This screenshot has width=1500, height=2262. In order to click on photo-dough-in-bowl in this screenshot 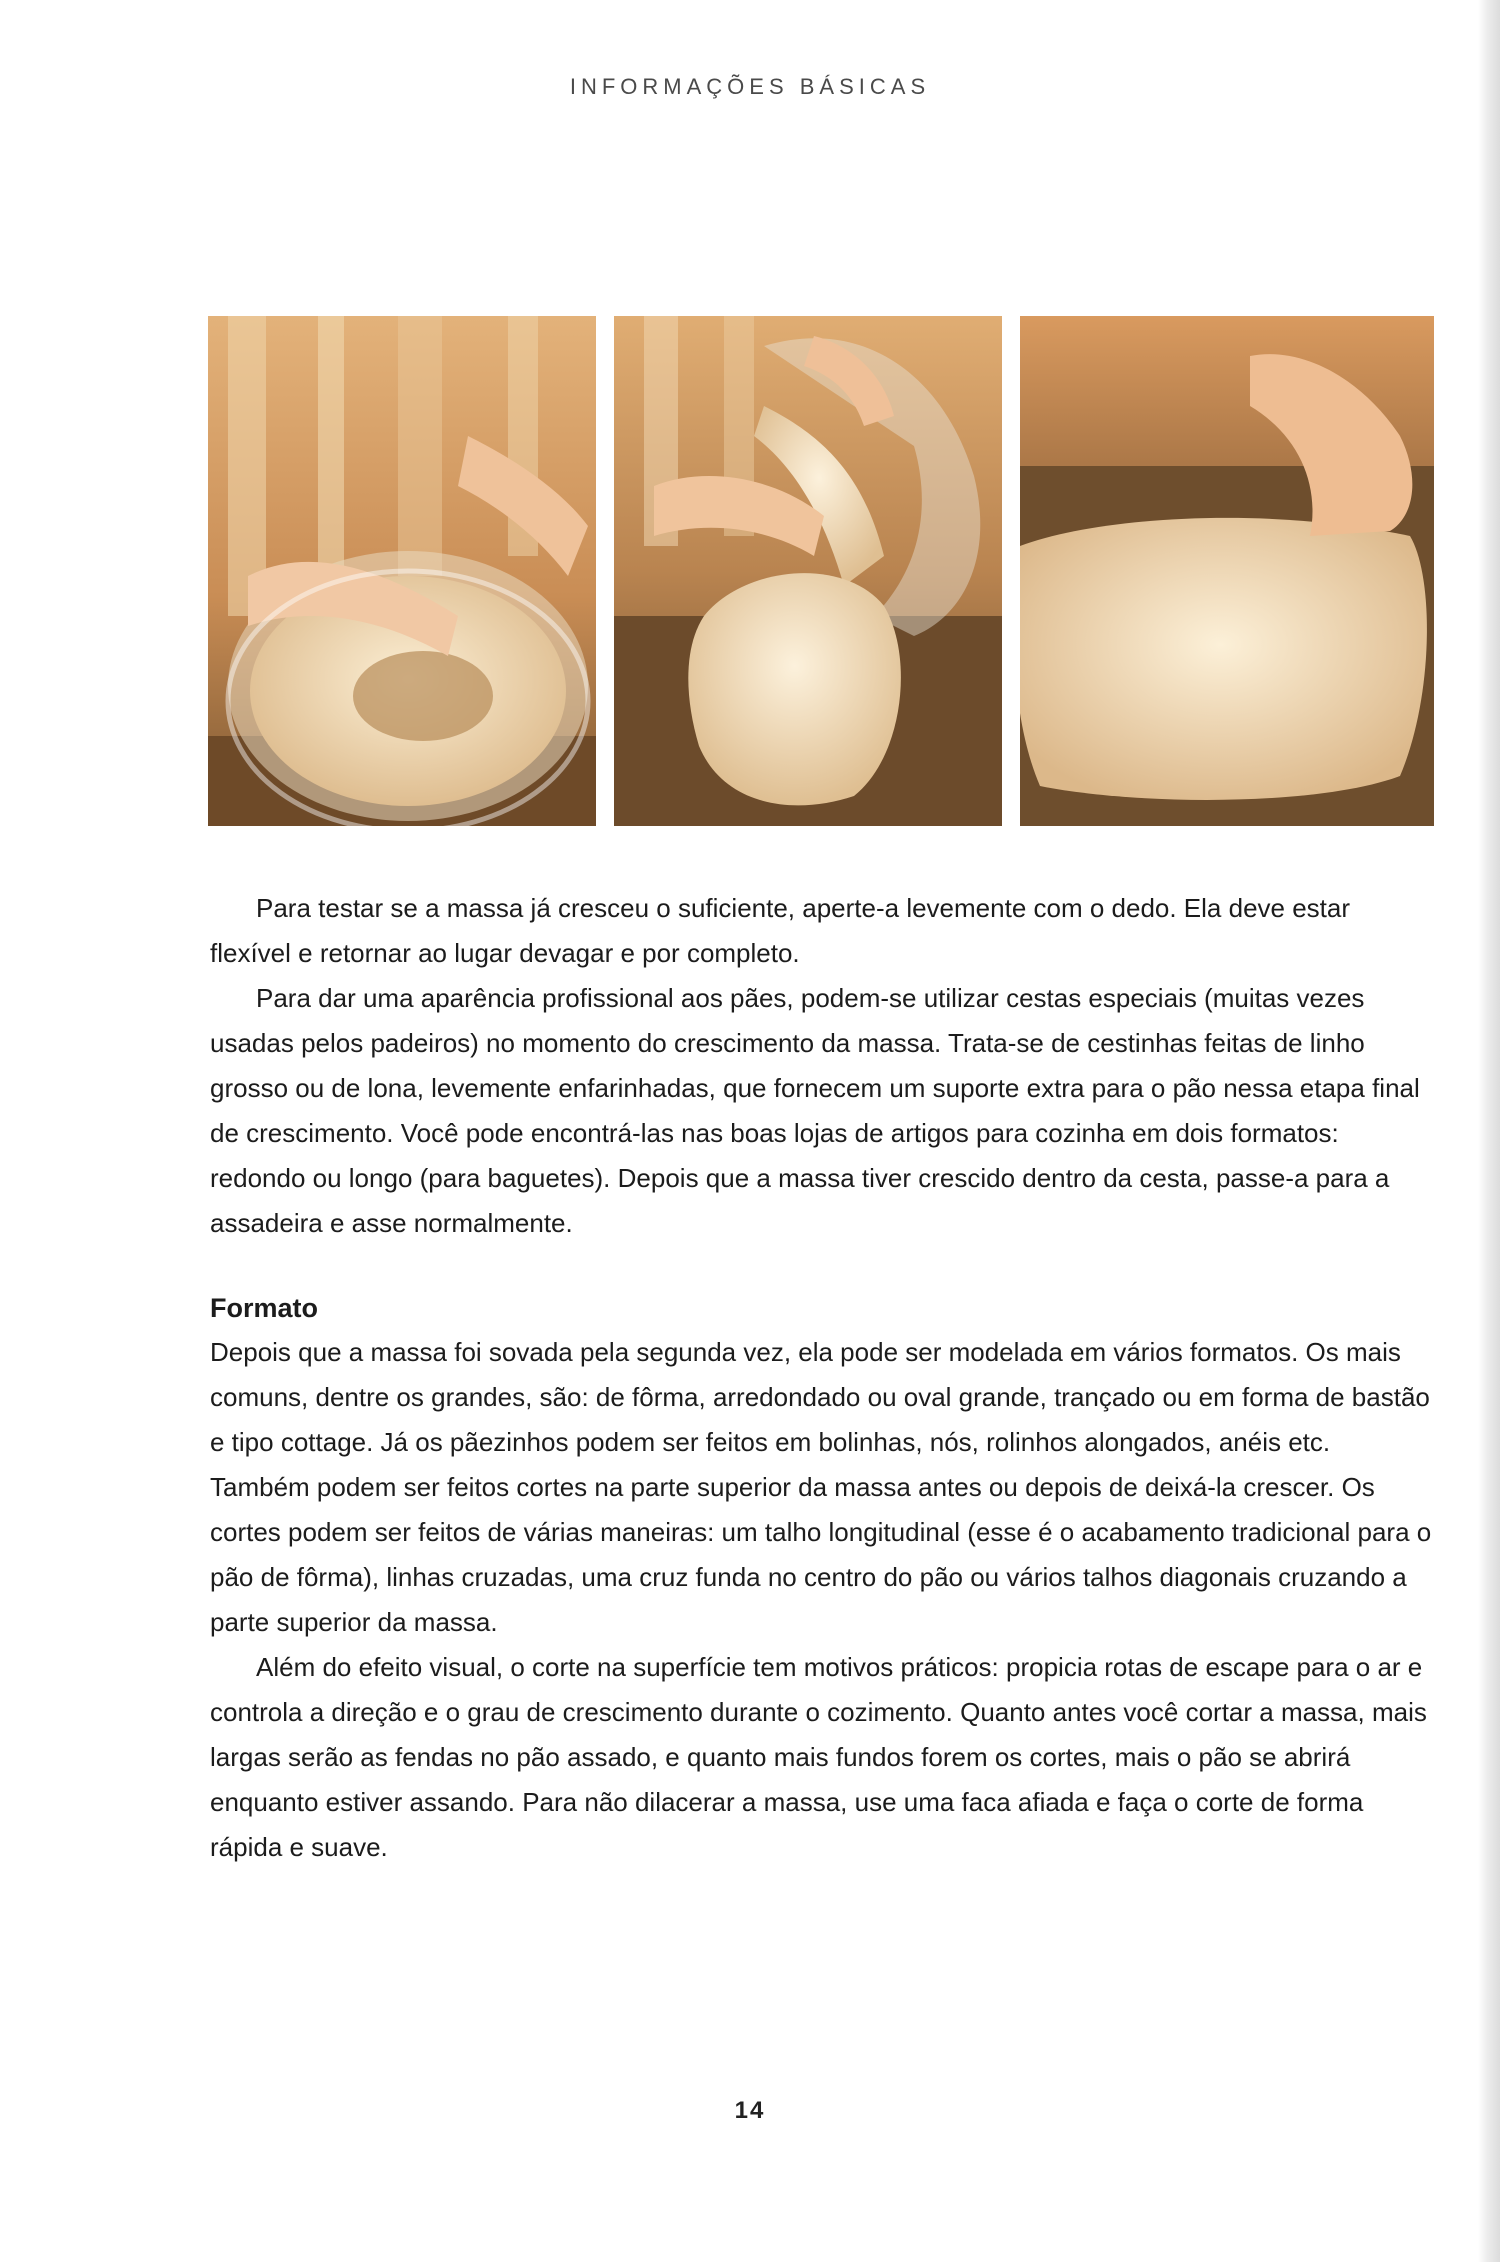, I will do `click(402, 571)`.